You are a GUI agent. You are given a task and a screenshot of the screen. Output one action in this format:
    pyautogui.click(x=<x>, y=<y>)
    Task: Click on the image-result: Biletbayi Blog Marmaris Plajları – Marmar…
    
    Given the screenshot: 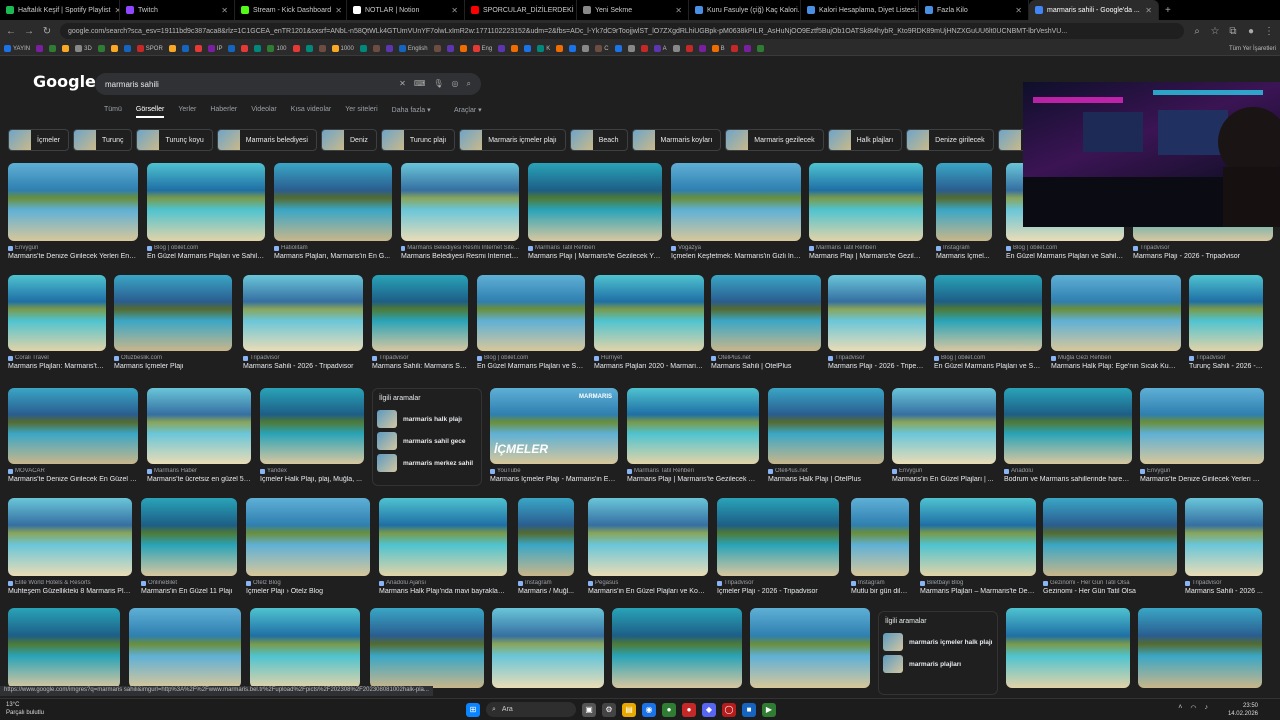 What is the action you would take?
    pyautogui.click(x=978, y=549)
    